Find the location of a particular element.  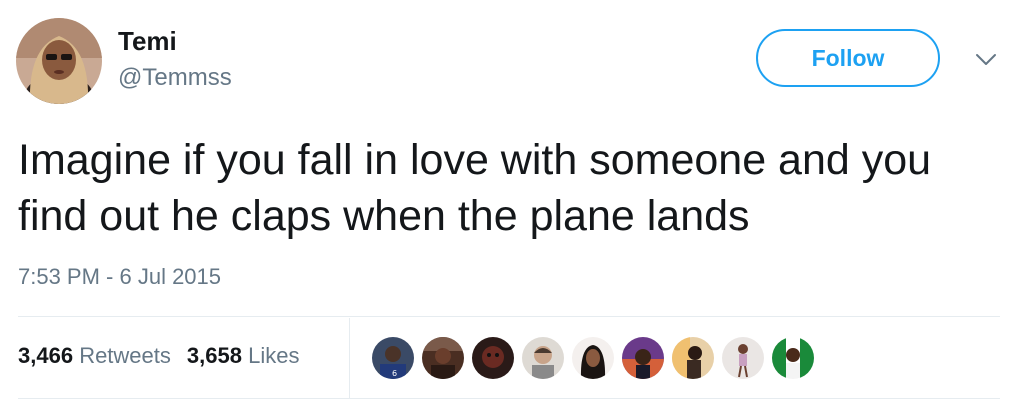

retweets-count: 3,466 is located at coordinates (46, 355).